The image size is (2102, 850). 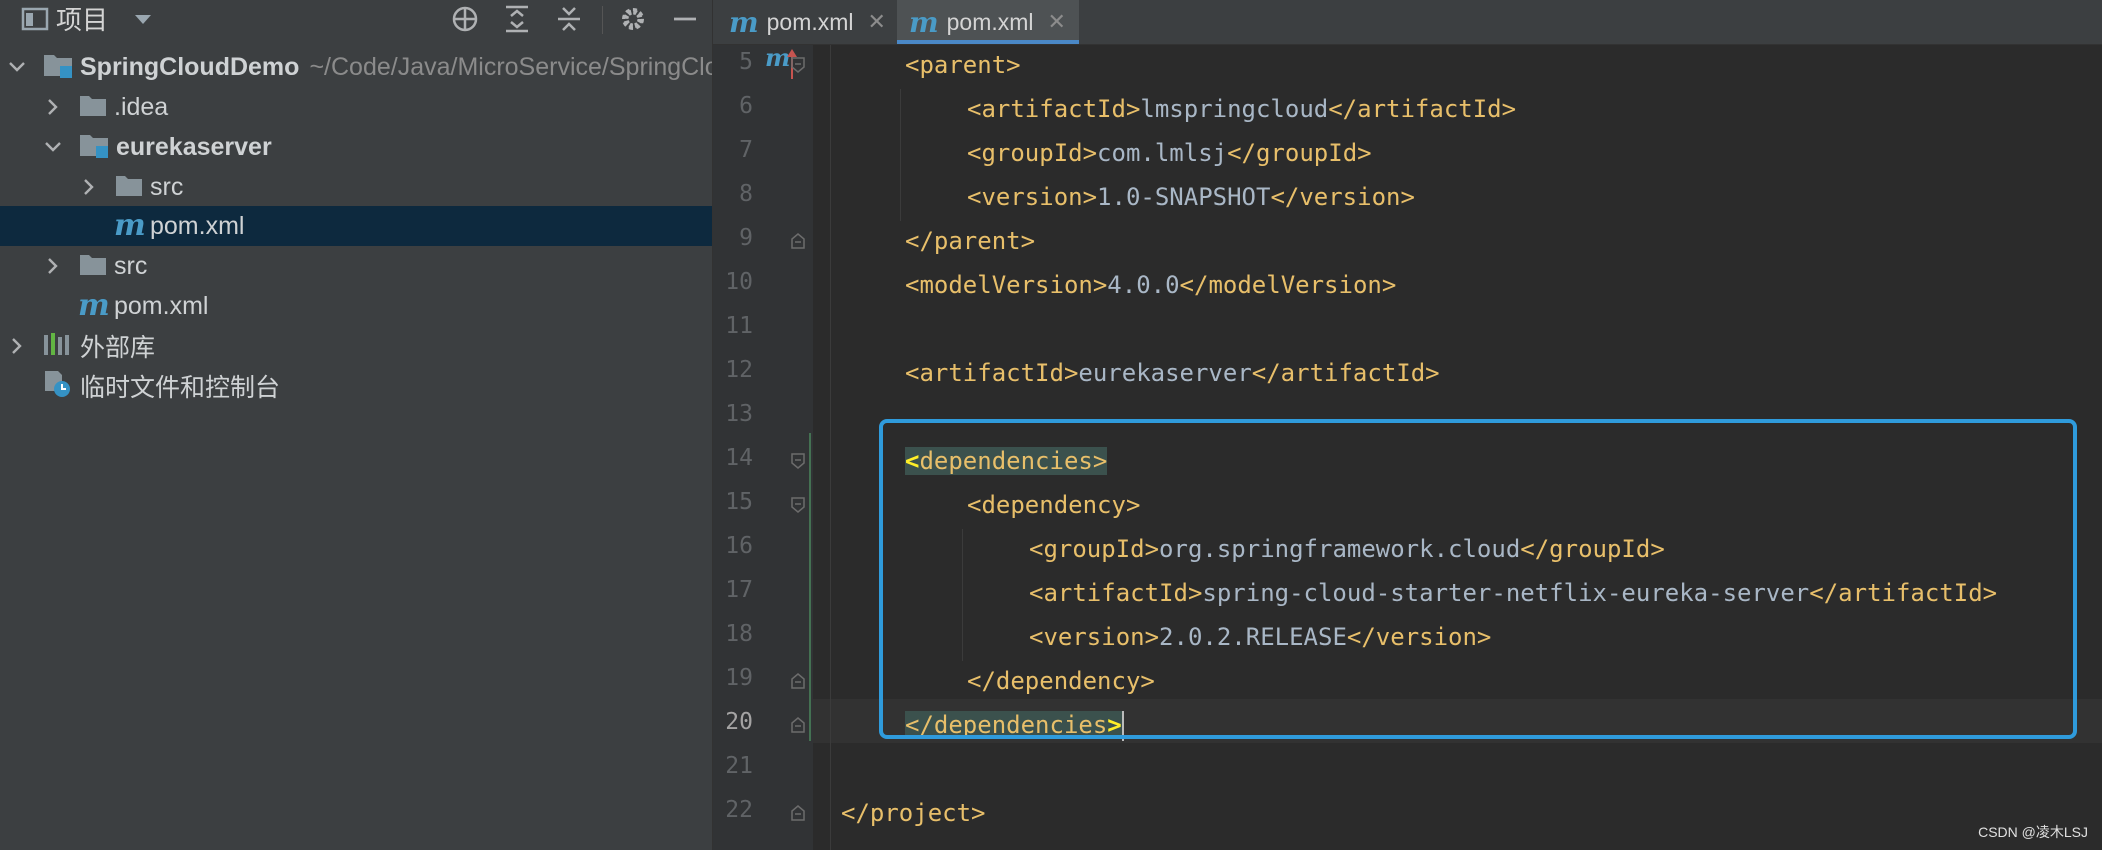 What do you see at coordinates (970, 241) in the screenshot?
I see `code-line-9: </parent>` at bounding box center [970, 241].